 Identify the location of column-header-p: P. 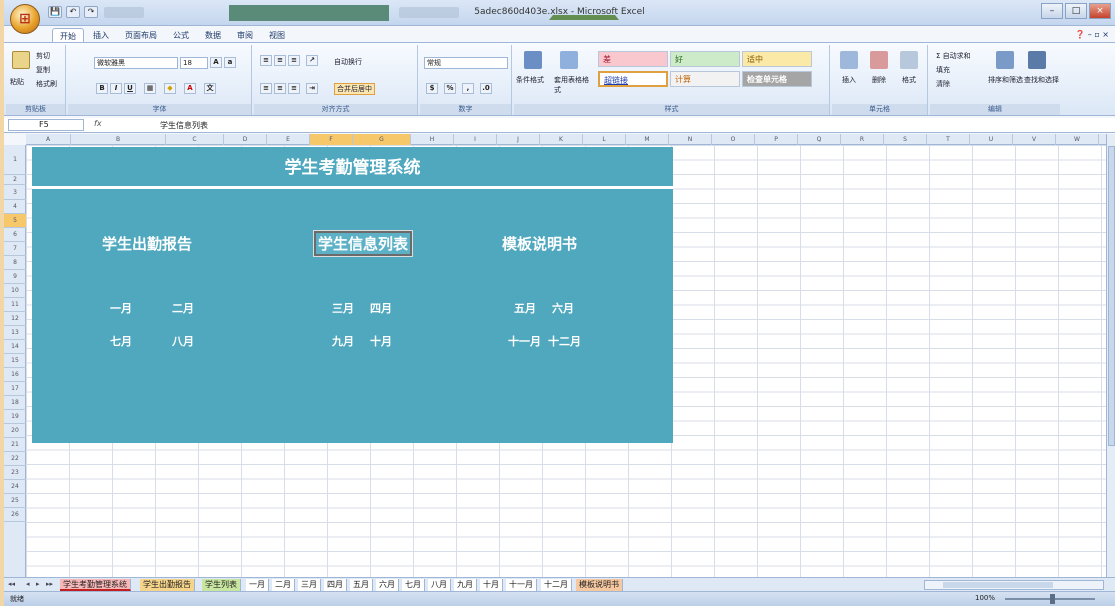
(776, 139).